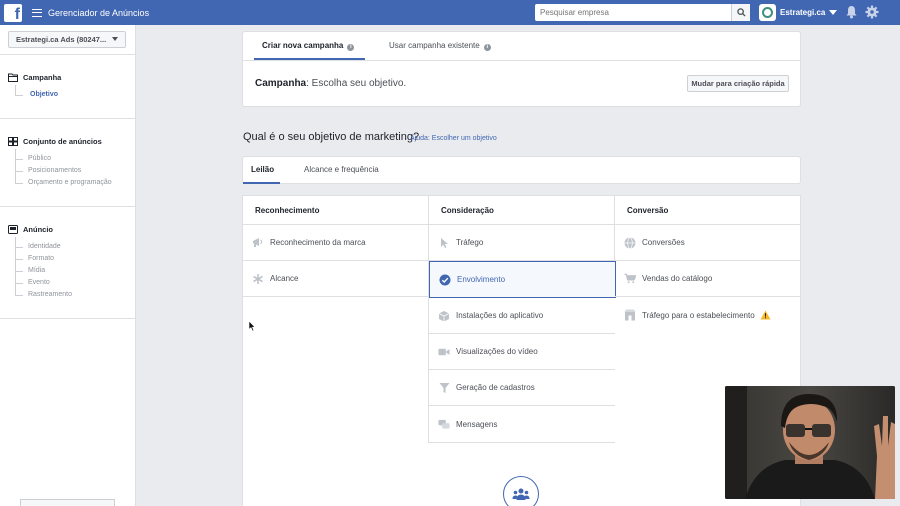 The image size is (900, 506). I want to click on objective-store-traffic: Tráfego para o estabelecimento, so click(708, 315).